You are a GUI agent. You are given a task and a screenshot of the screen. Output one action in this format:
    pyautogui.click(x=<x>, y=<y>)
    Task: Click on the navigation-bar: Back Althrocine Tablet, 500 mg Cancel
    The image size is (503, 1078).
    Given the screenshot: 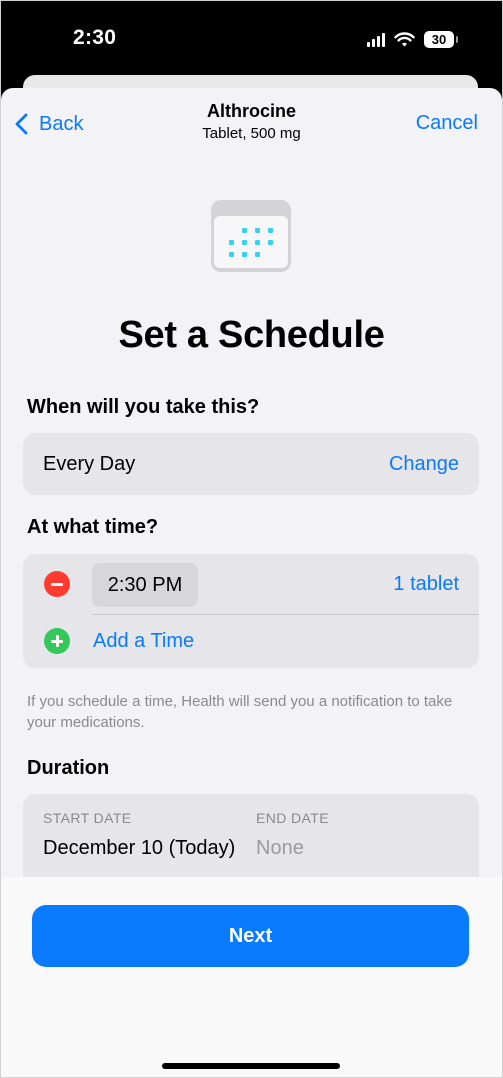 What is the action you would take?
    pyautogui.click(x=251, y=123)
    